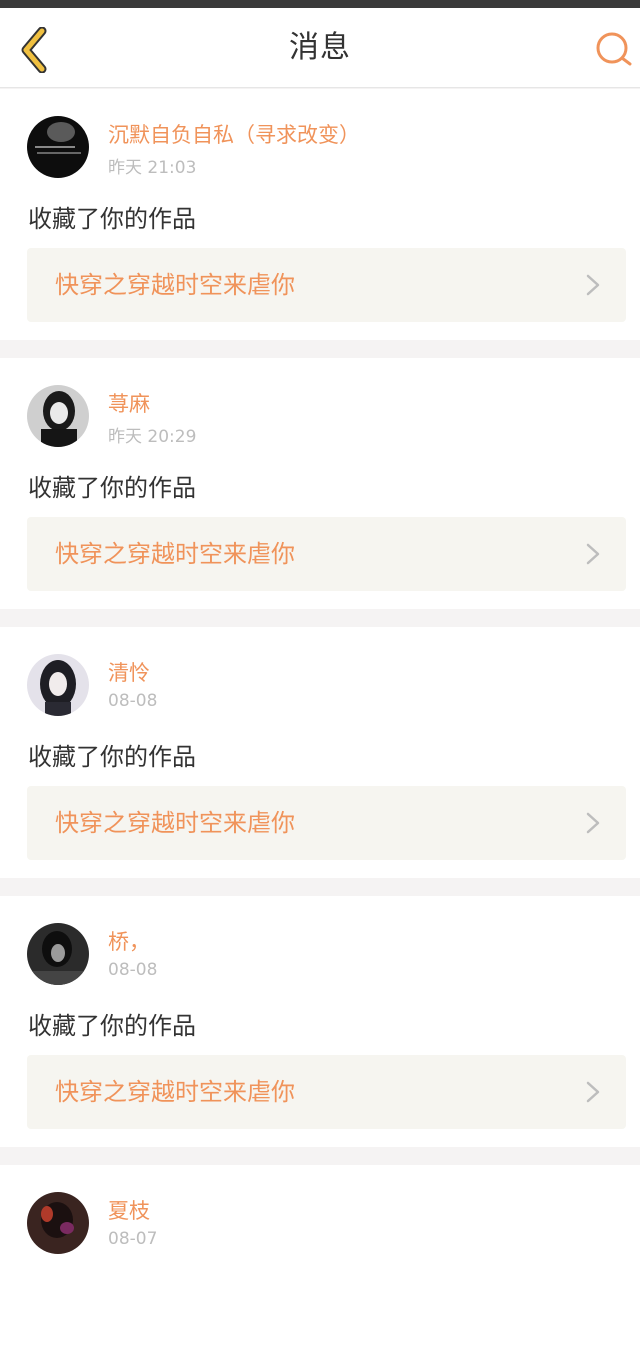 Image resolution: width=640 pixels, height=1365 pixels. I want to click on top-bar: 消息, so click(320, 48).